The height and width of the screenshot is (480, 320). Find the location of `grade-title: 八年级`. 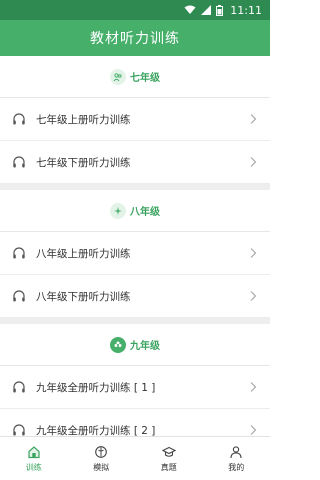

grade-title: 八年级 is located at coordinates (145, 212).